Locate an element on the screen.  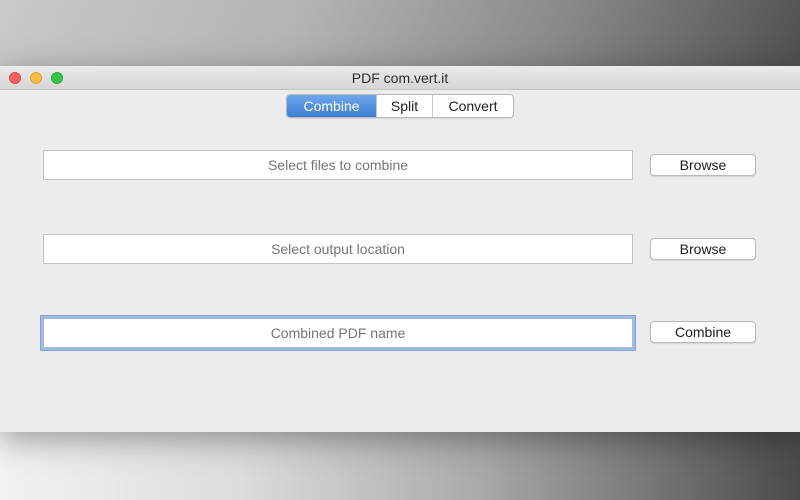
combine-button: Combine is located at coordinates (703, 332).